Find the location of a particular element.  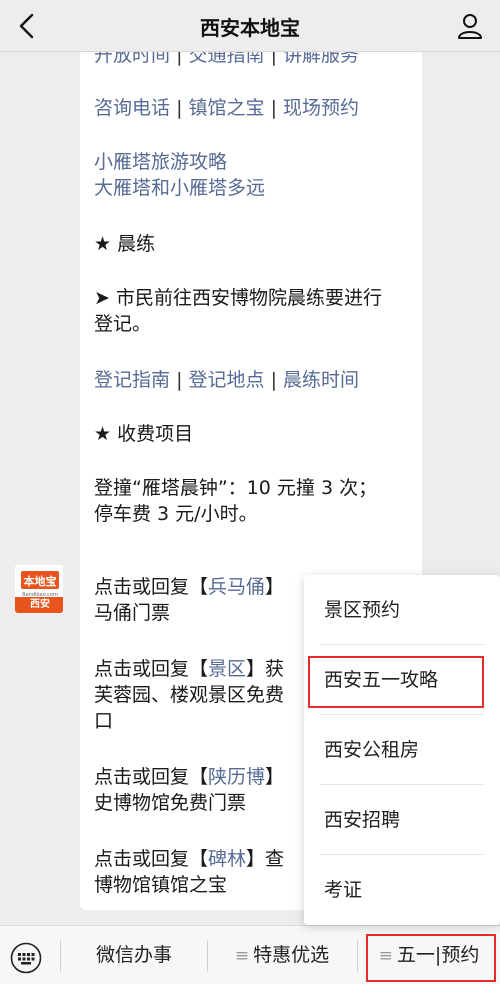

link-row: 登记指南 | 登记地点 | 晨练时间 is located at coordinates (226, 380).